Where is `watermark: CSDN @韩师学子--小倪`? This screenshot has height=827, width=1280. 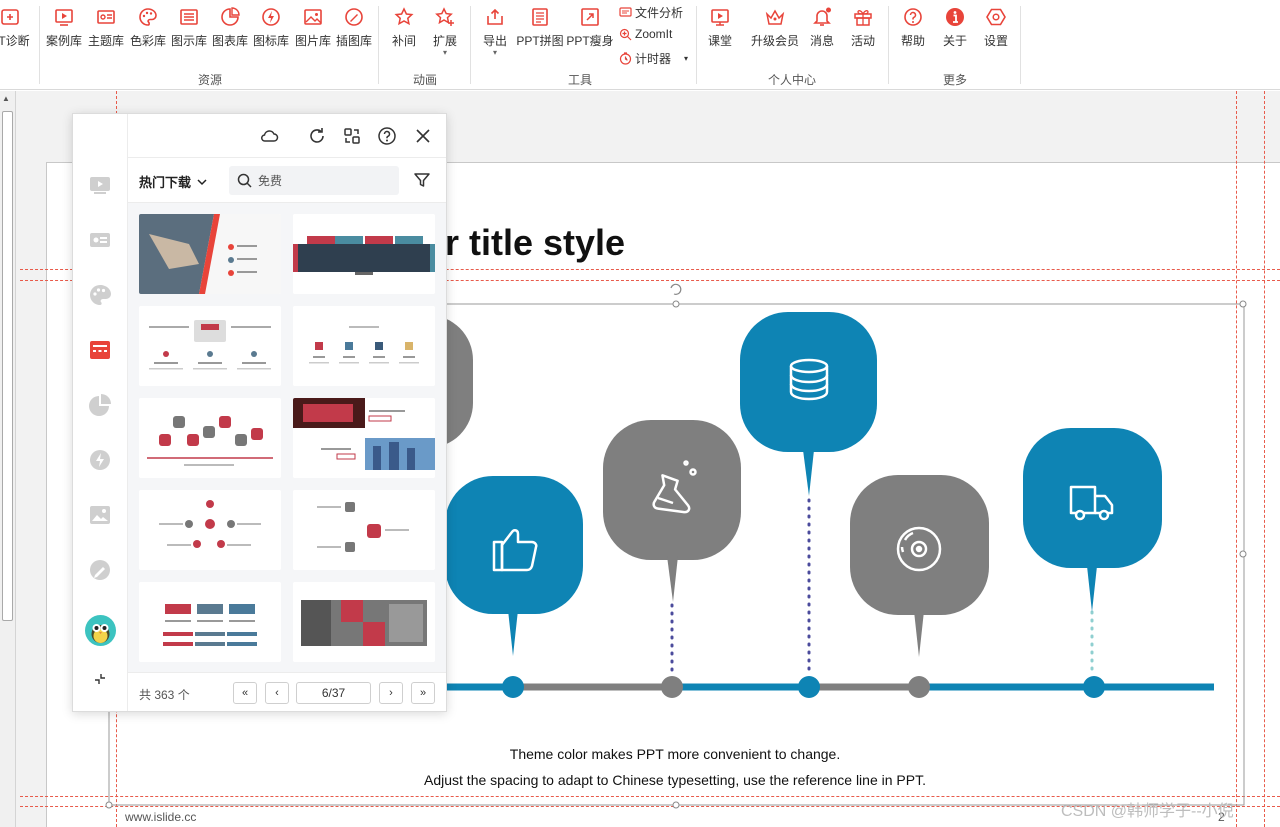 watermark: CSDN @韩师学子--小倪 is located at coordinates (1147, 811).